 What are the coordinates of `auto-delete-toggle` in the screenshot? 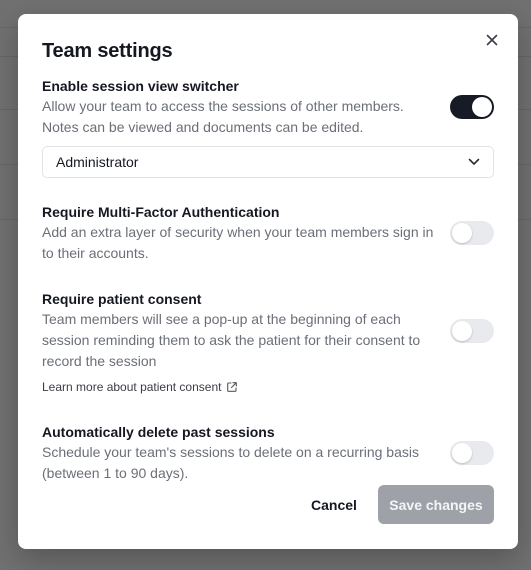 It's located at (472, 453).